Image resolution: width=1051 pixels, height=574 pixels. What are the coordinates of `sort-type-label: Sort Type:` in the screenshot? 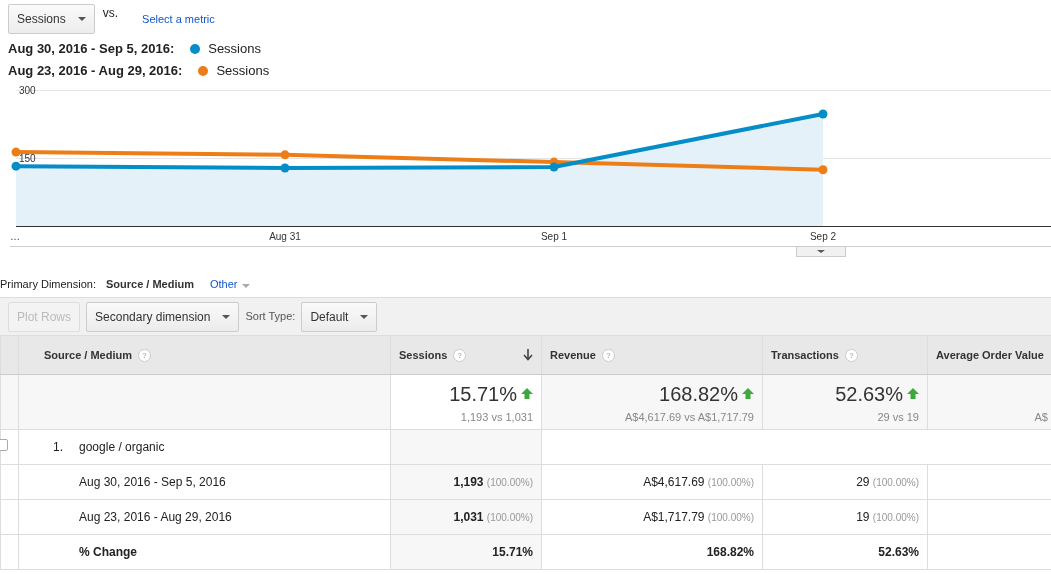 It's located at (270, 317).